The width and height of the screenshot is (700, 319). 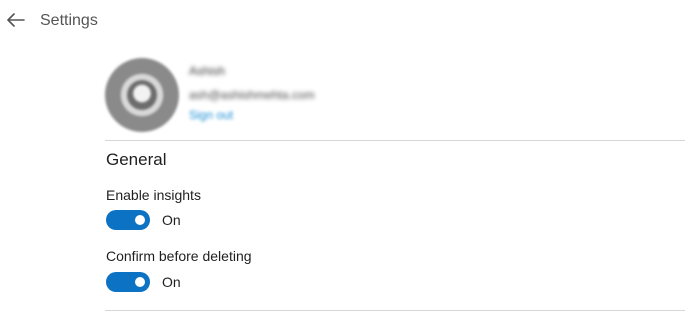 What do you see at coordinates (350, 22) in the screenshot?
I see `header: Settings` at bounding box center [350, 22].